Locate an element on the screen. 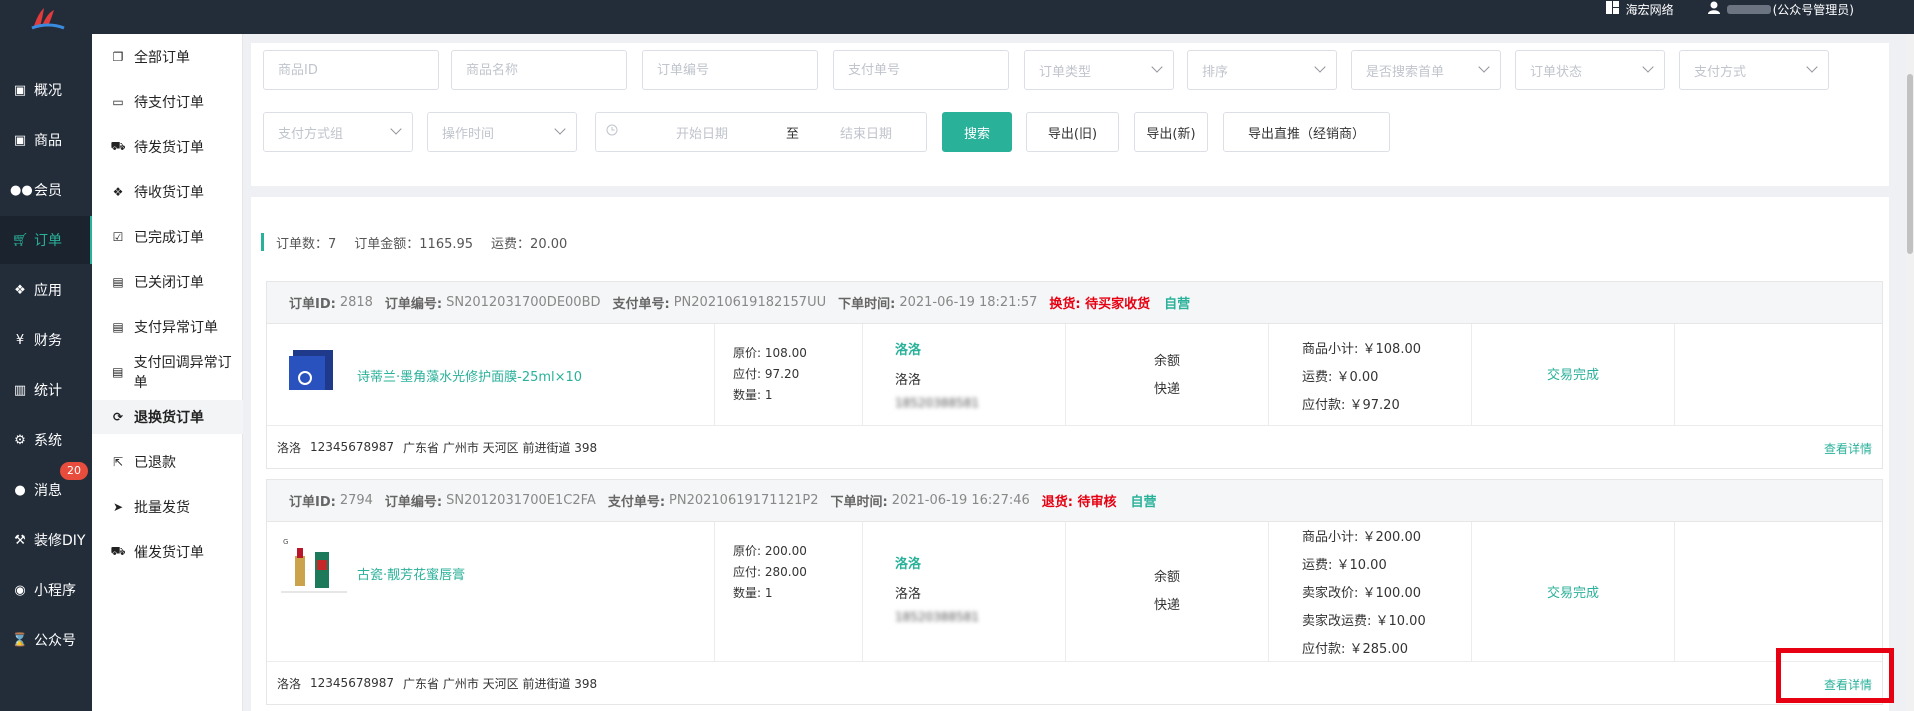  sidebar-item-miniprogram: ◉ 小程序 is located at coordinates (46, 590).